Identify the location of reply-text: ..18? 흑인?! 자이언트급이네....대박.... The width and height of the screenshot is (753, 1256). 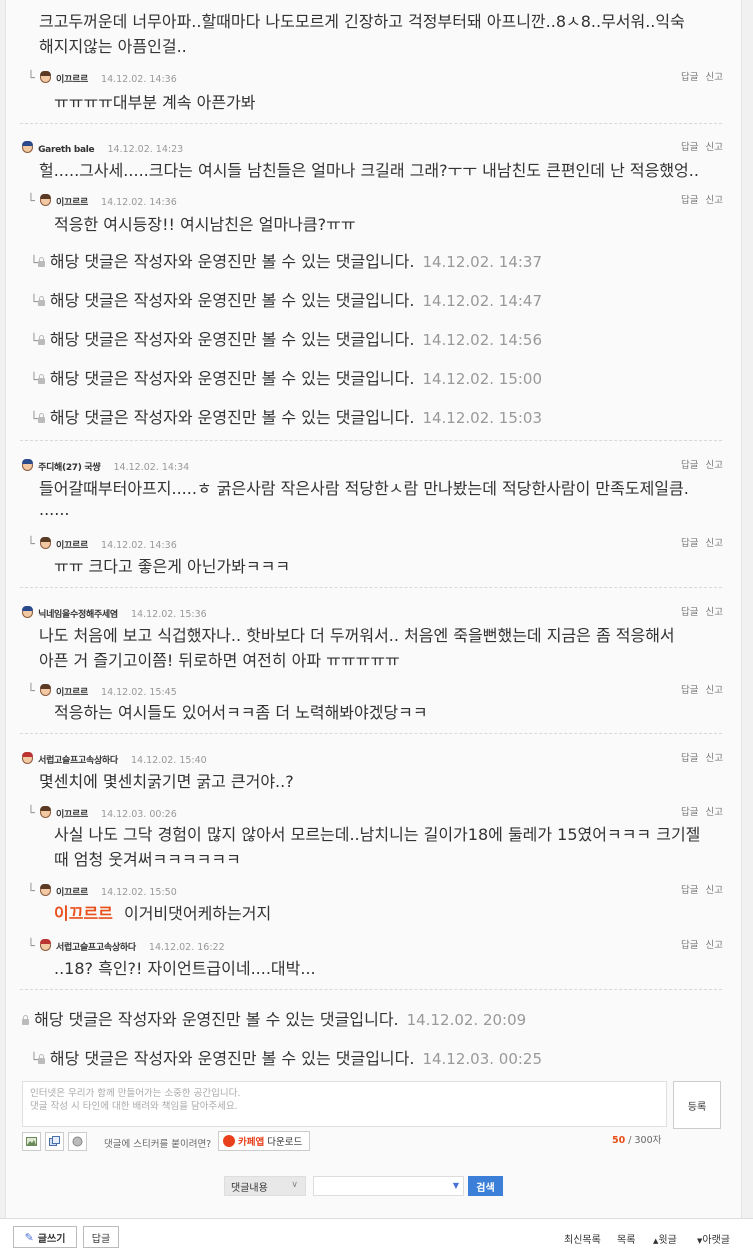
(185, 968).